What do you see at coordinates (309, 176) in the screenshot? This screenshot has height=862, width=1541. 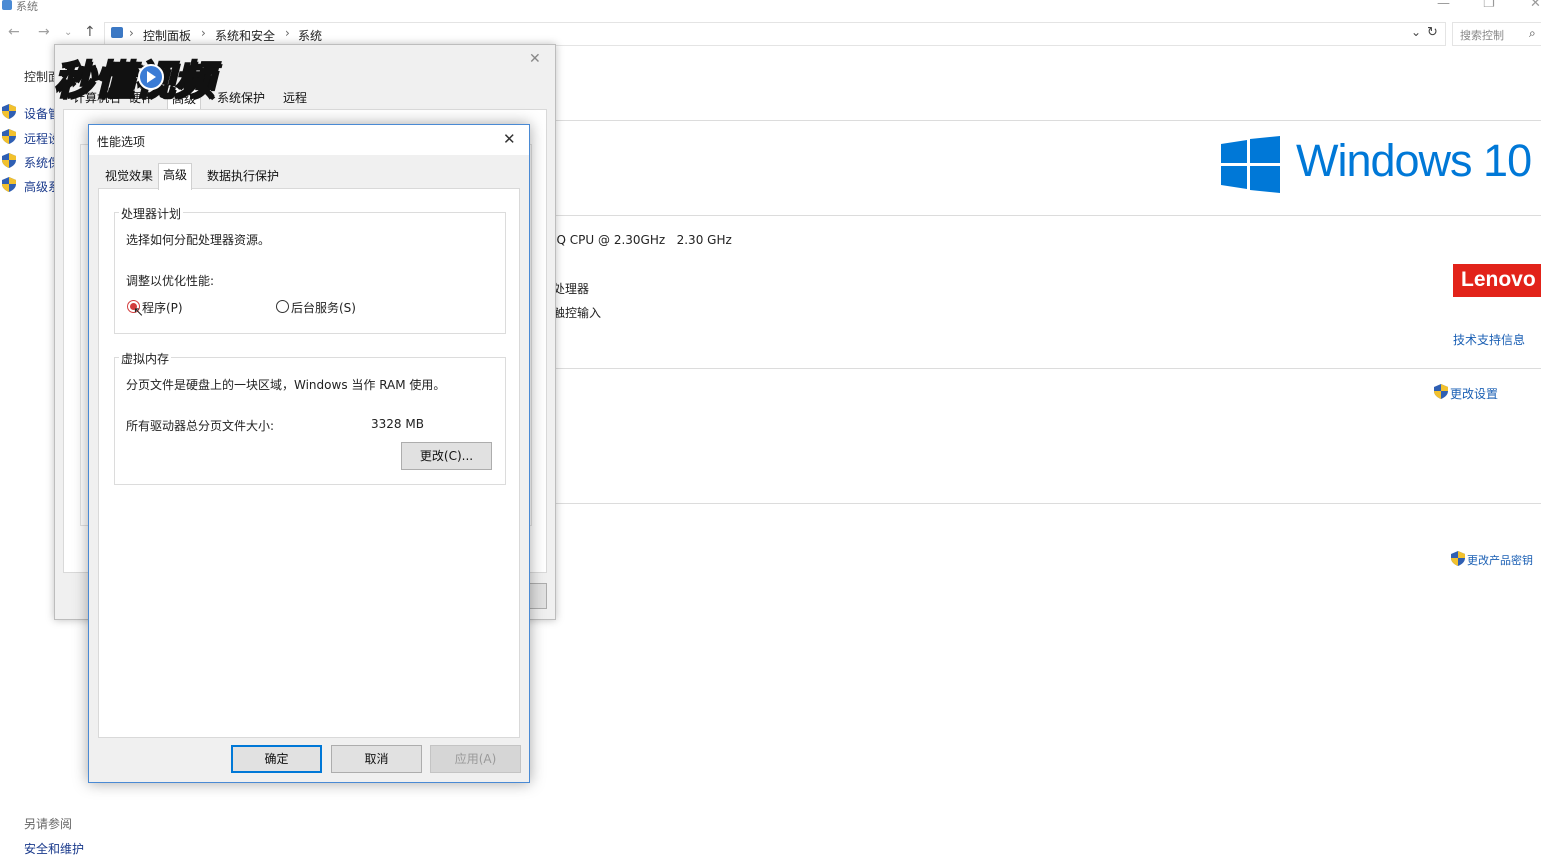 I see `perf-tab-strip: 视觉效果 高级 数据执行保护` at bounding box center [309, 176].